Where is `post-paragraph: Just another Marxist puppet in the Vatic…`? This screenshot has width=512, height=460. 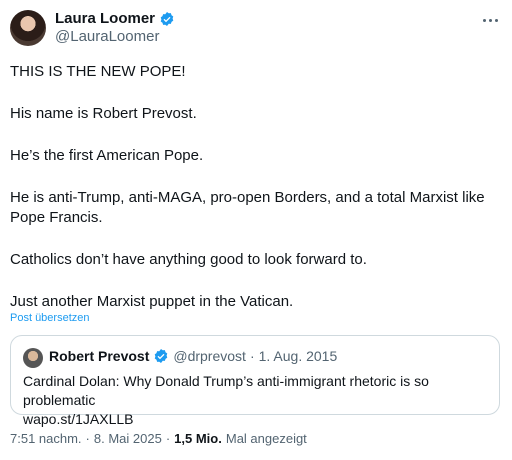 post-paragraph: Just another Marxist puppet in the Vatic… is located at coordinates (152, 301).